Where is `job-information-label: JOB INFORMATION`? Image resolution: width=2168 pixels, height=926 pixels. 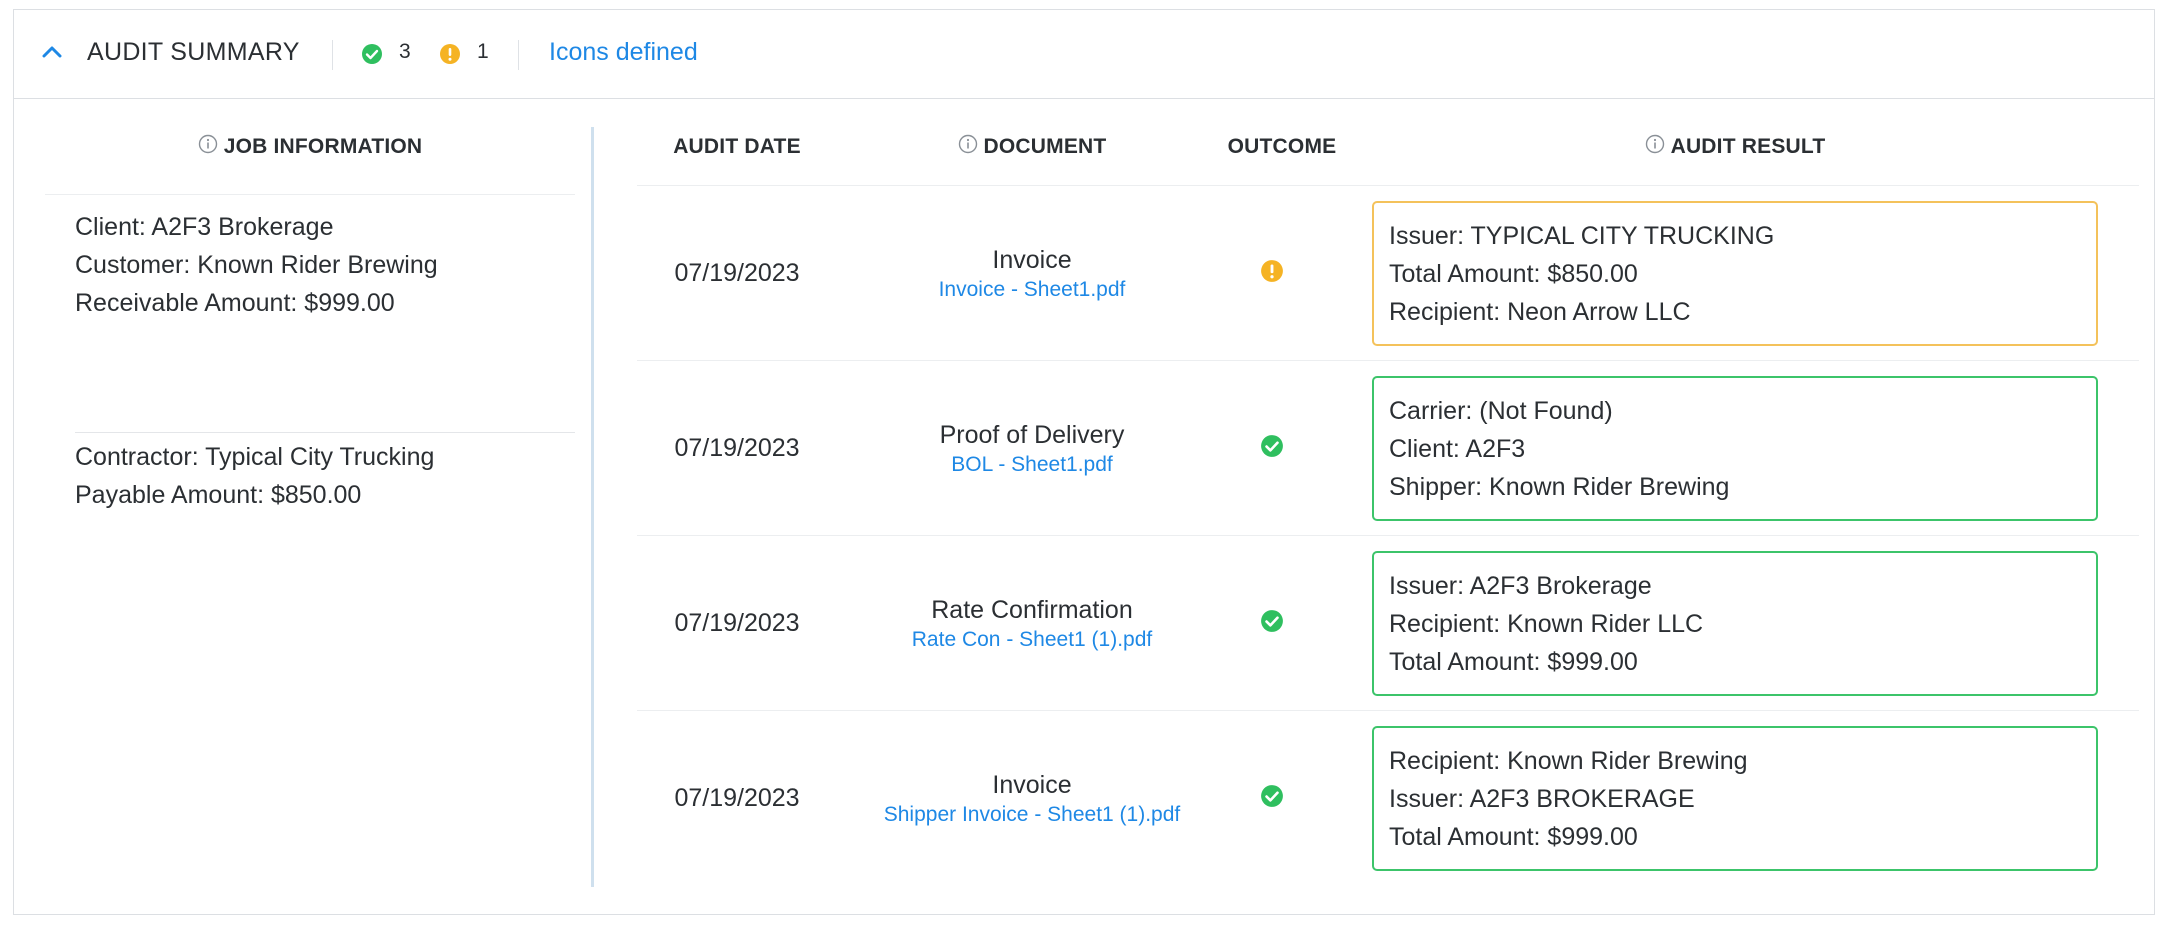 job-information-label: JOB INFORMATION is located at coordinates (323, 146).